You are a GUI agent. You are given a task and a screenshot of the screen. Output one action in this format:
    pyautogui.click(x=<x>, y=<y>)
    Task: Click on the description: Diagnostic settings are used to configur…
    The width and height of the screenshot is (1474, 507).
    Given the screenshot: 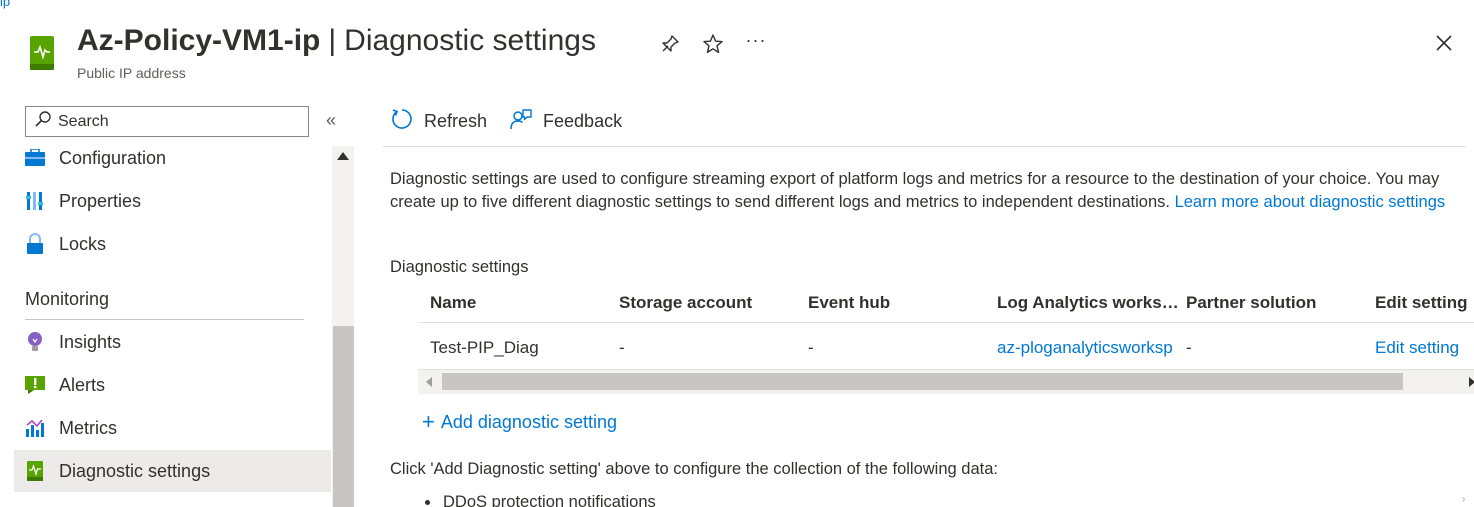 What is the action you would take?
    pyautogui.click(x=925, y=191)
    